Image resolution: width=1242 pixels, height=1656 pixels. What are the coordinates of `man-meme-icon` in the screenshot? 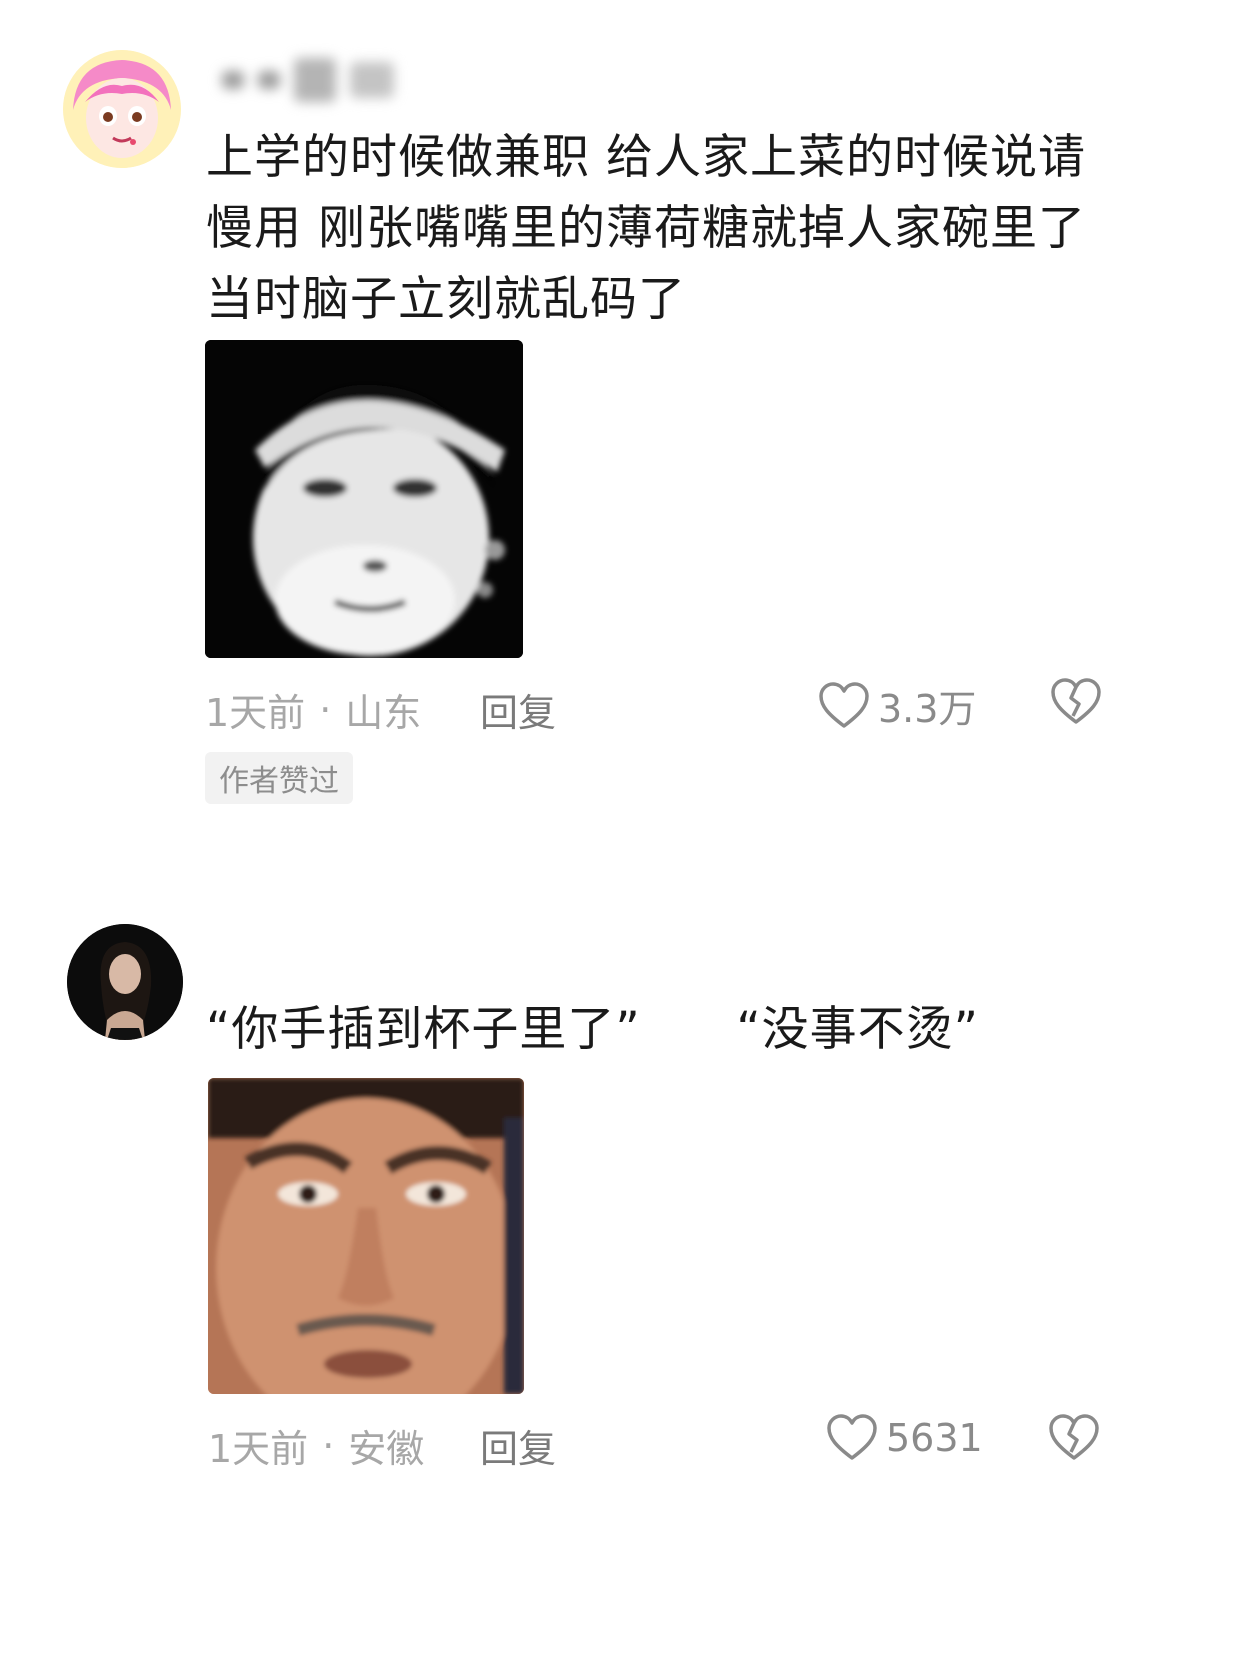 It's located at (366, 1236).